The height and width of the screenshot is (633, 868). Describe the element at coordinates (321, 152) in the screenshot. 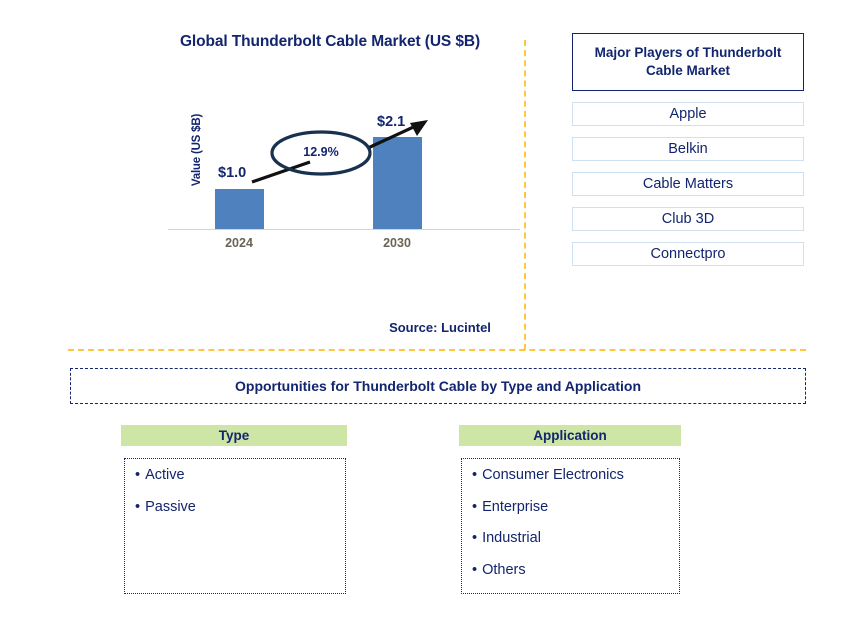

I see `cagr-value: 12.9%` at that location.